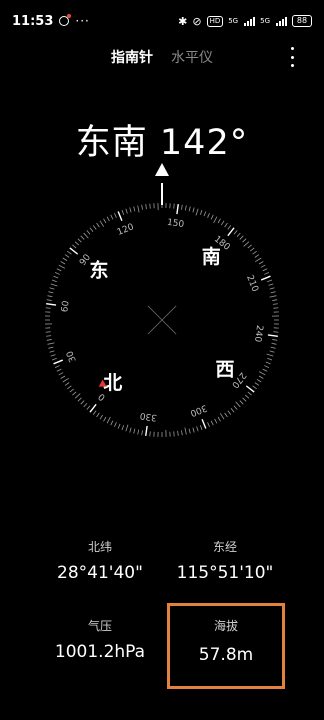 Image resolution: width=324 pixels, height=720 pixels. I want to click on latitude-value: 28°41'40", so click(100, 573).